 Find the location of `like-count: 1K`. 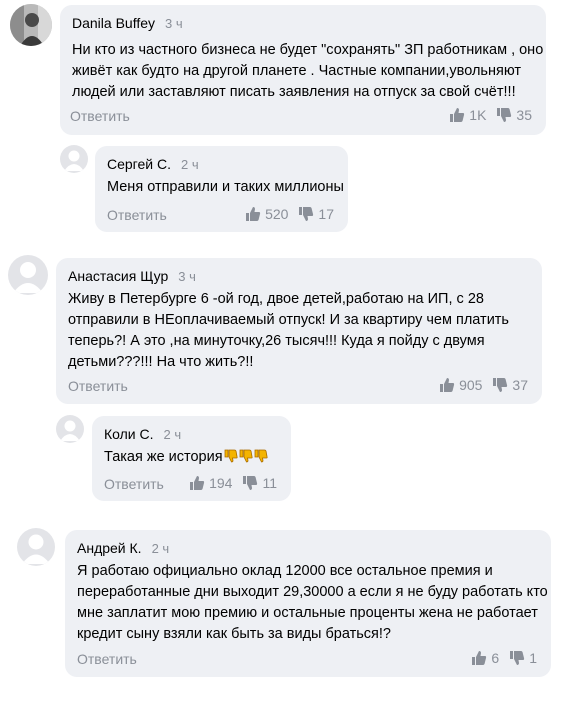

like-count: 1K is located at coordinates (478, 115).